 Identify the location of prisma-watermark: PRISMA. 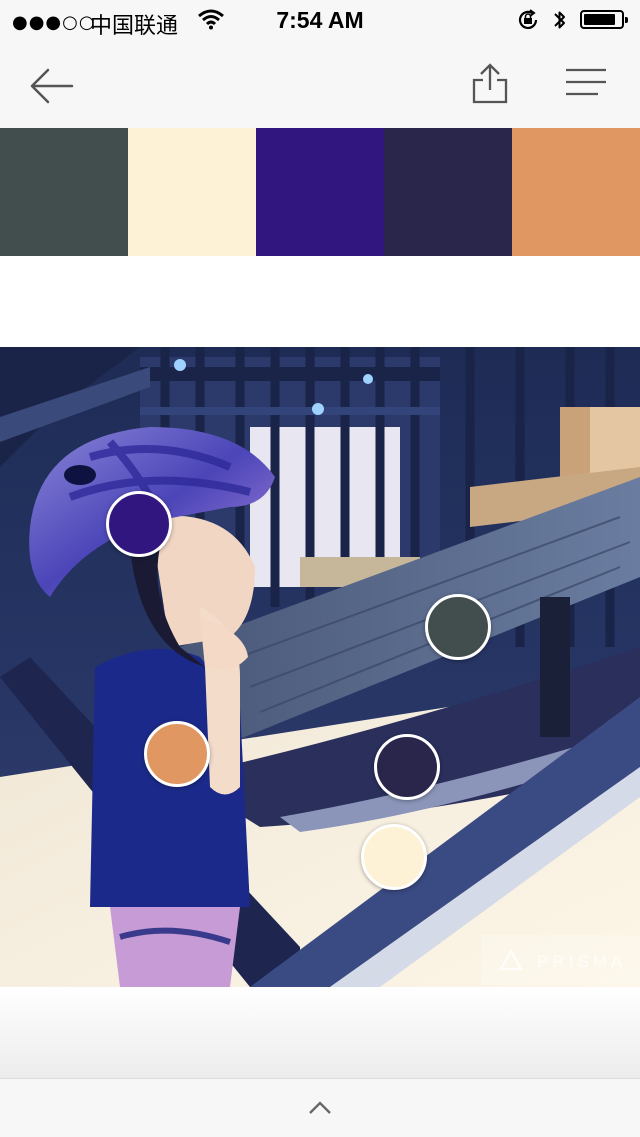
(560, 960).